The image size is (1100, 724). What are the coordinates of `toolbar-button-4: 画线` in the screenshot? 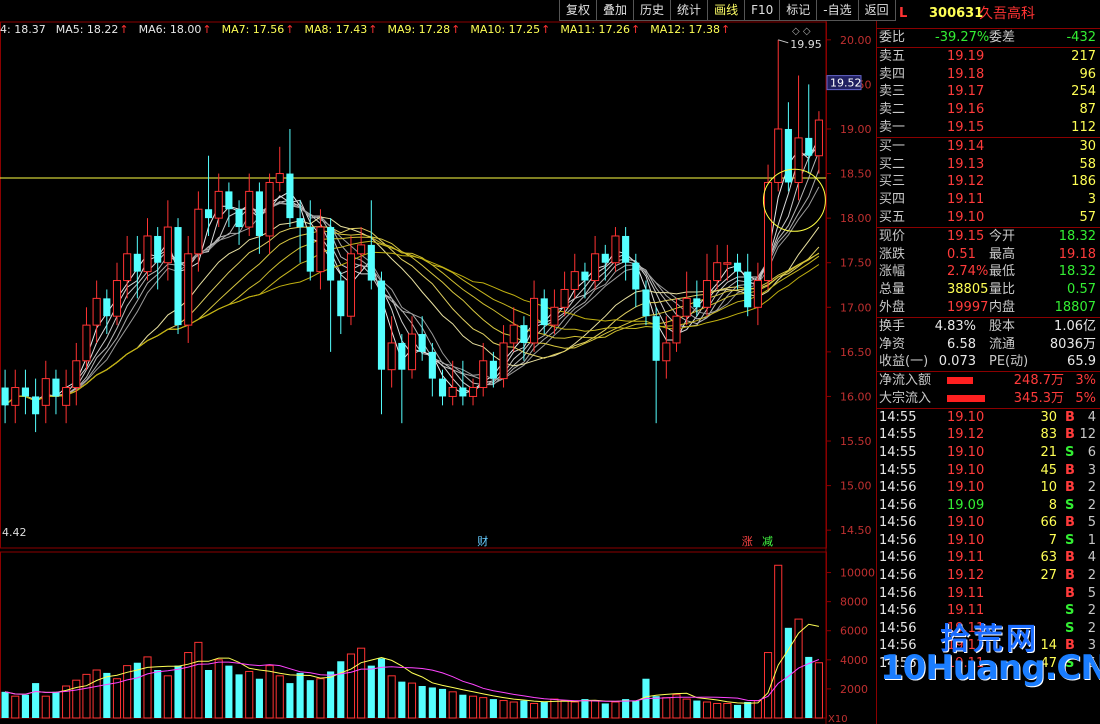 It's located at (726, 10).